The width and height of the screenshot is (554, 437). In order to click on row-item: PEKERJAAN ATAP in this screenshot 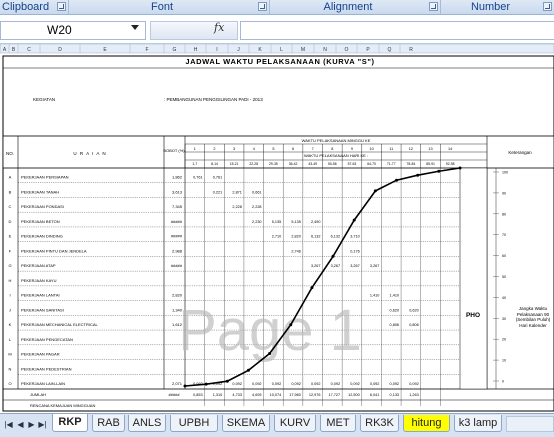, I will do `click(38, 265)`.